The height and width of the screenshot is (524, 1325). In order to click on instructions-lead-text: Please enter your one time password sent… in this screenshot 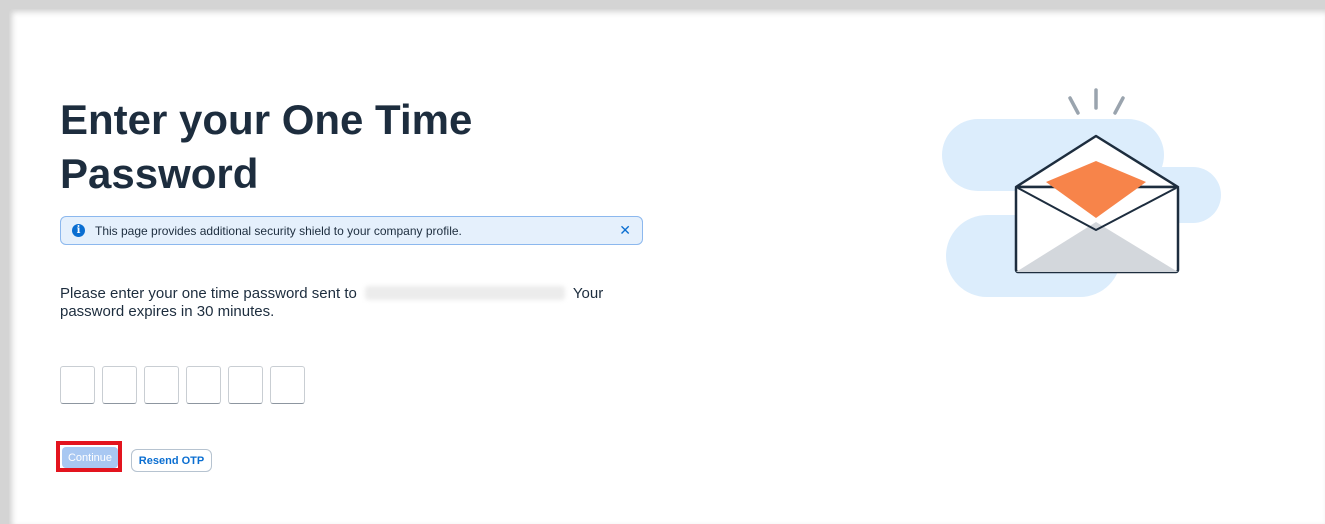, I will do `click(208, 293)`.